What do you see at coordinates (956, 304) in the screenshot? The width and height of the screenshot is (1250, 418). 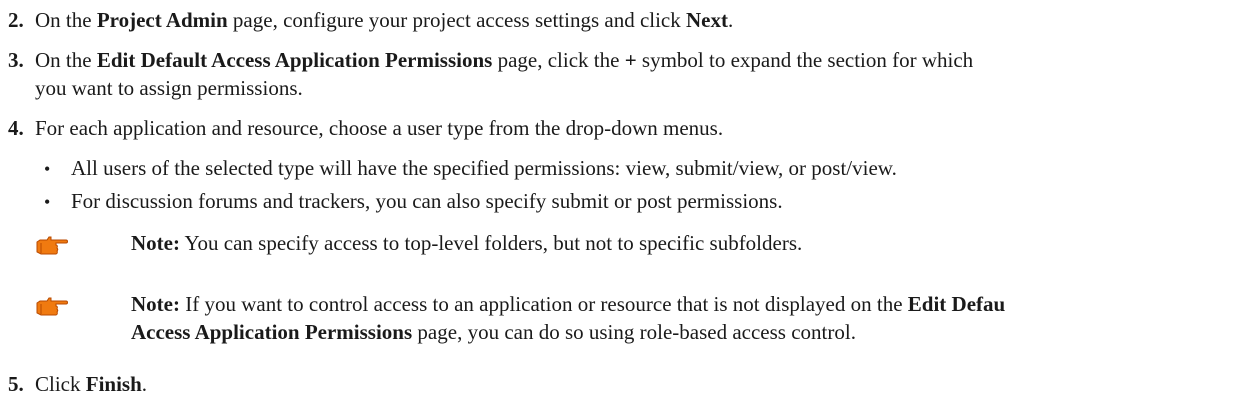 I see `ui-term-edit-default: Edit Defau` at bounding box center [956, 304].